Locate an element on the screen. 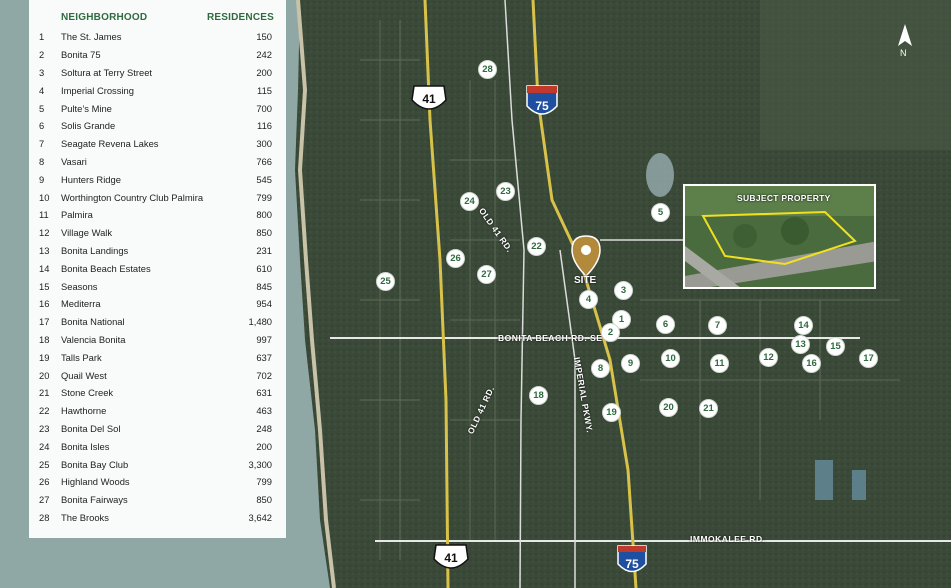 The width and height of the screenshot is (951, 588). subject-property-inset: SUBJECT PROPERTY is located at coordinates (779, 236).